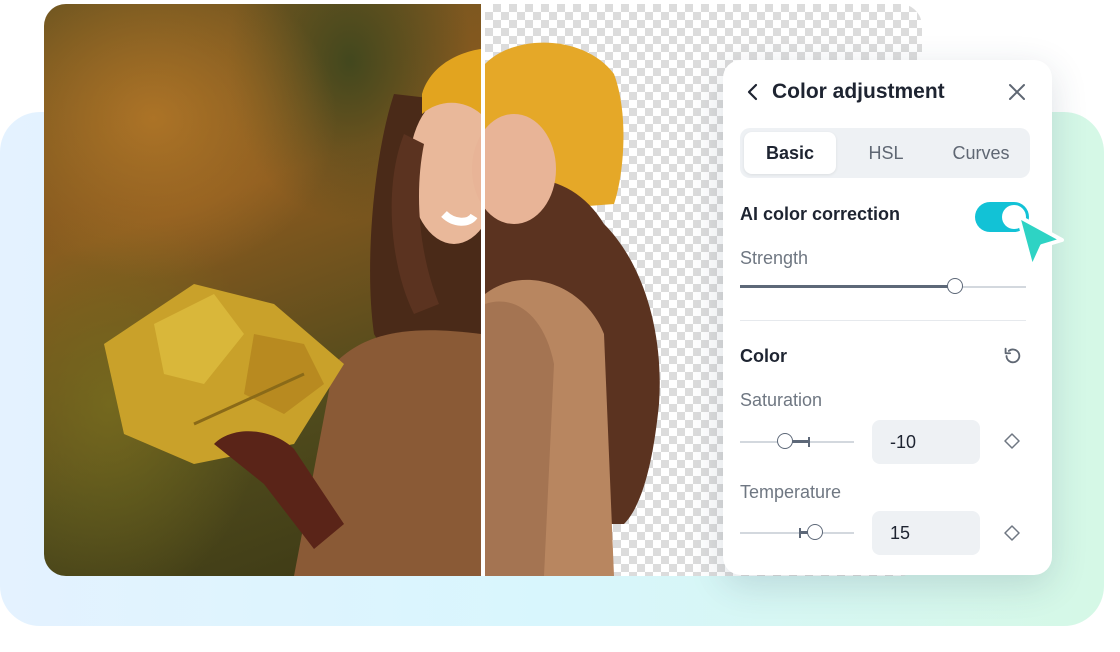  Describe the element at coordinates (763, 356) in the screenshot. I see `color-section-label: Color` at that location.